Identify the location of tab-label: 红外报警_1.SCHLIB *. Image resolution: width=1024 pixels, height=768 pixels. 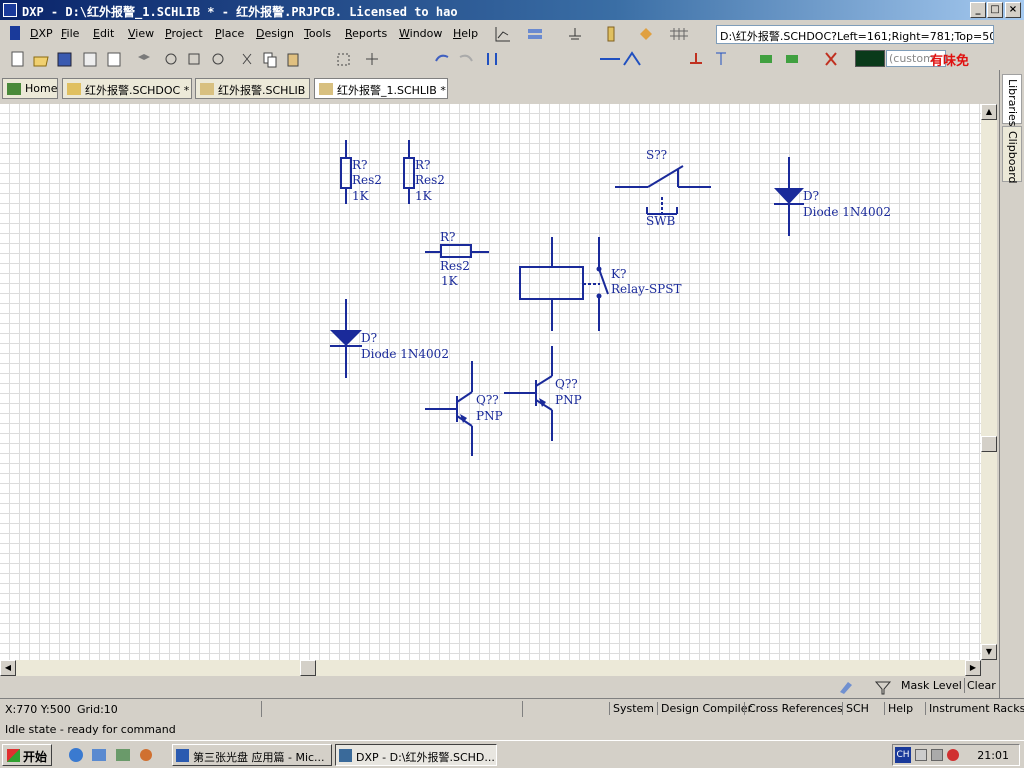
(391, 90).